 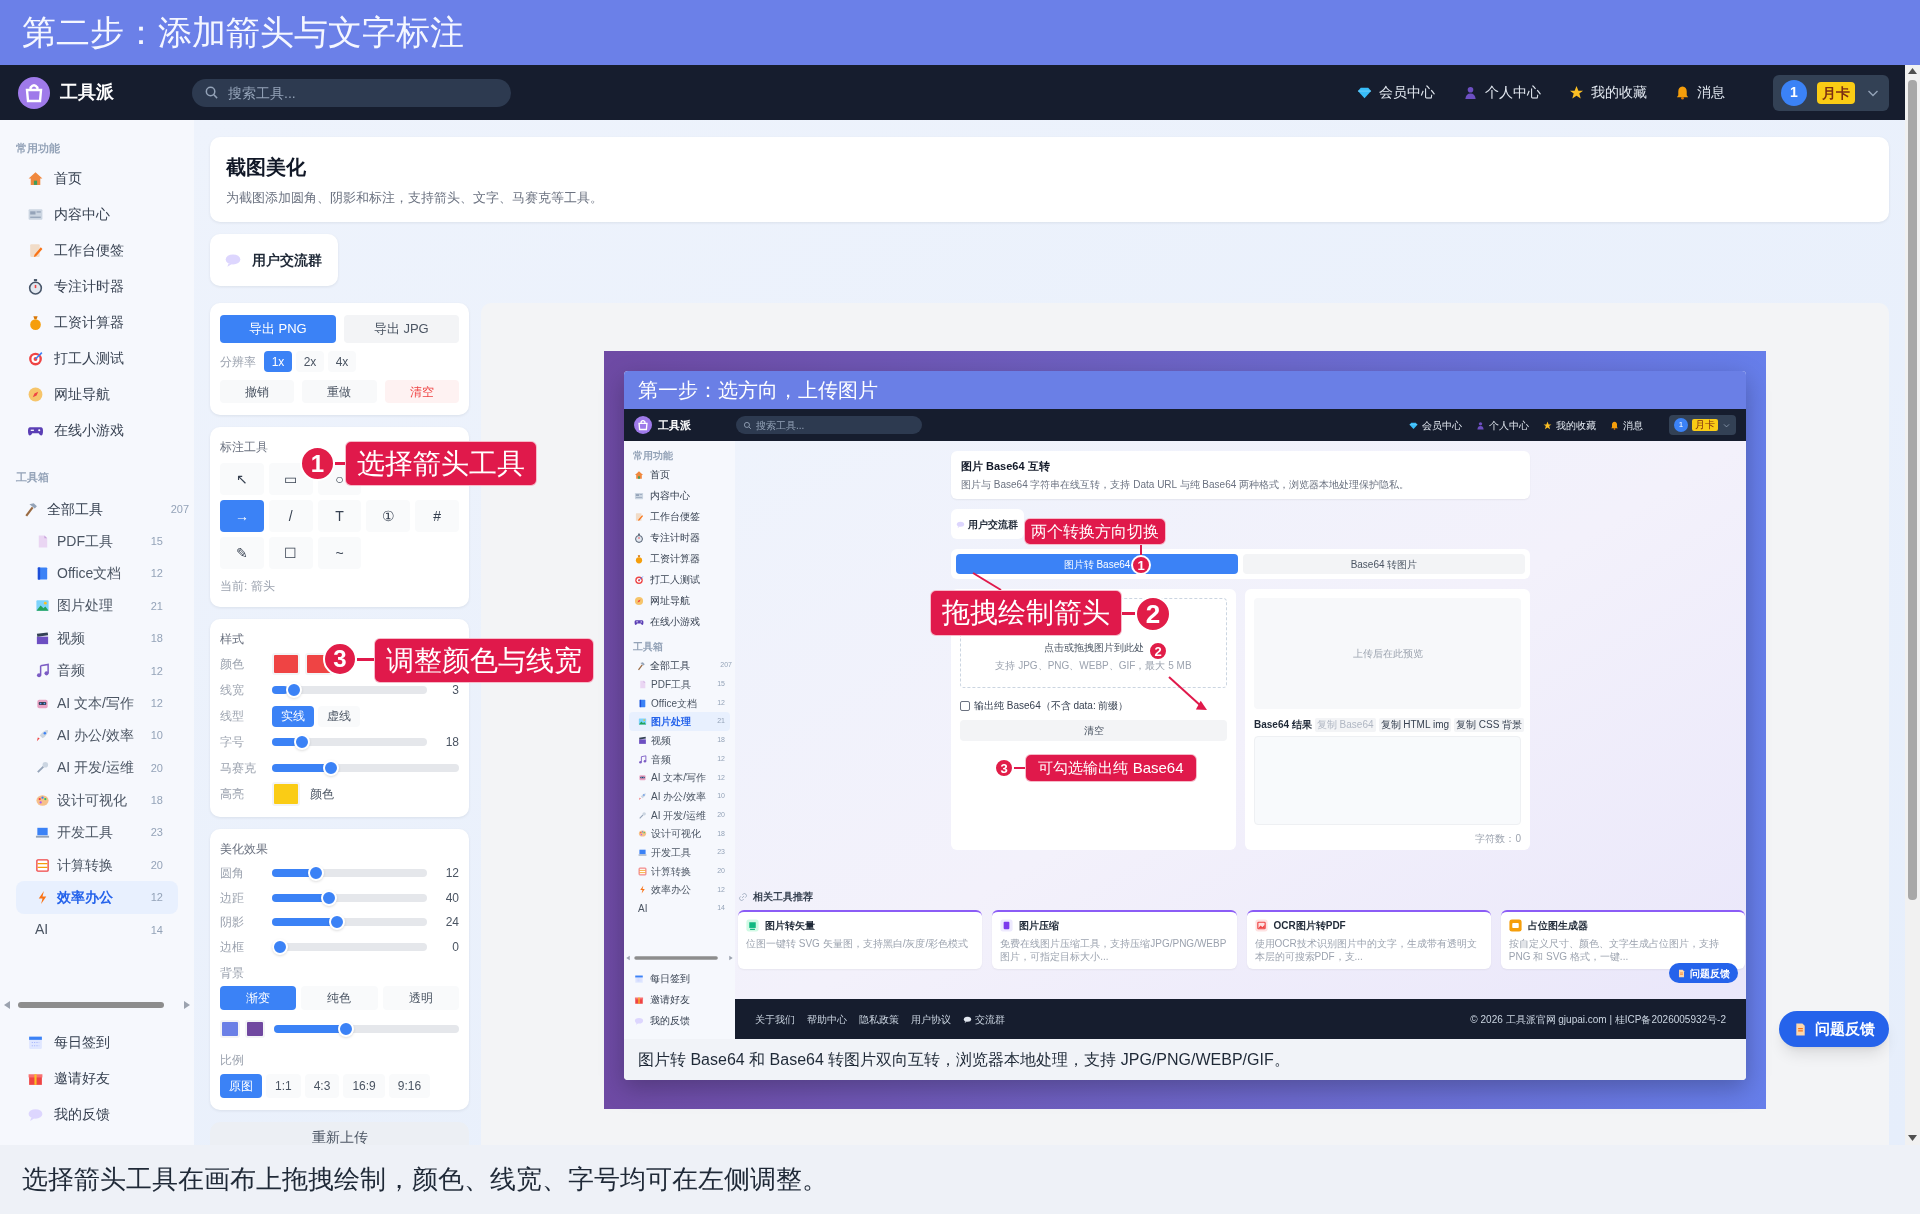 I want to click on tool-button: /, so click(x=290, y=516).